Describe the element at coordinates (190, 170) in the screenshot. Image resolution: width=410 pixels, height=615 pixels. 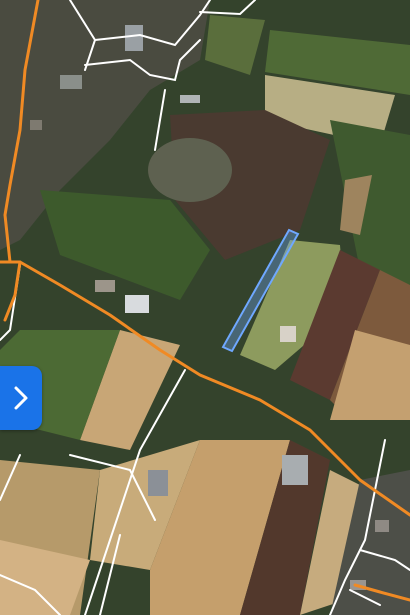
I see `quarry` at that location.